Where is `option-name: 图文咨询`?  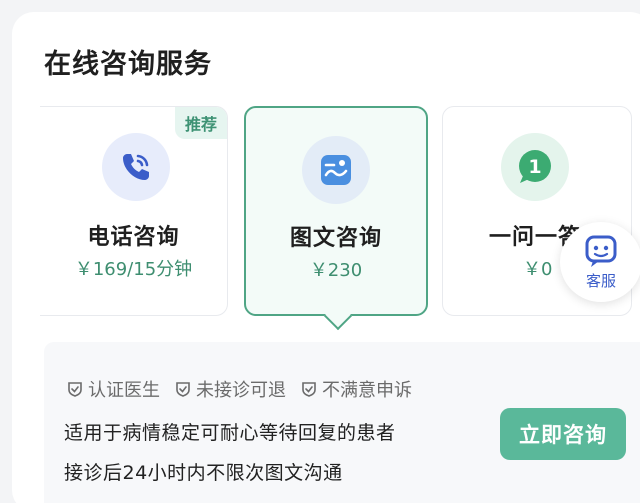 option-name: 图文咨询 is located at coordinates (335, 238).